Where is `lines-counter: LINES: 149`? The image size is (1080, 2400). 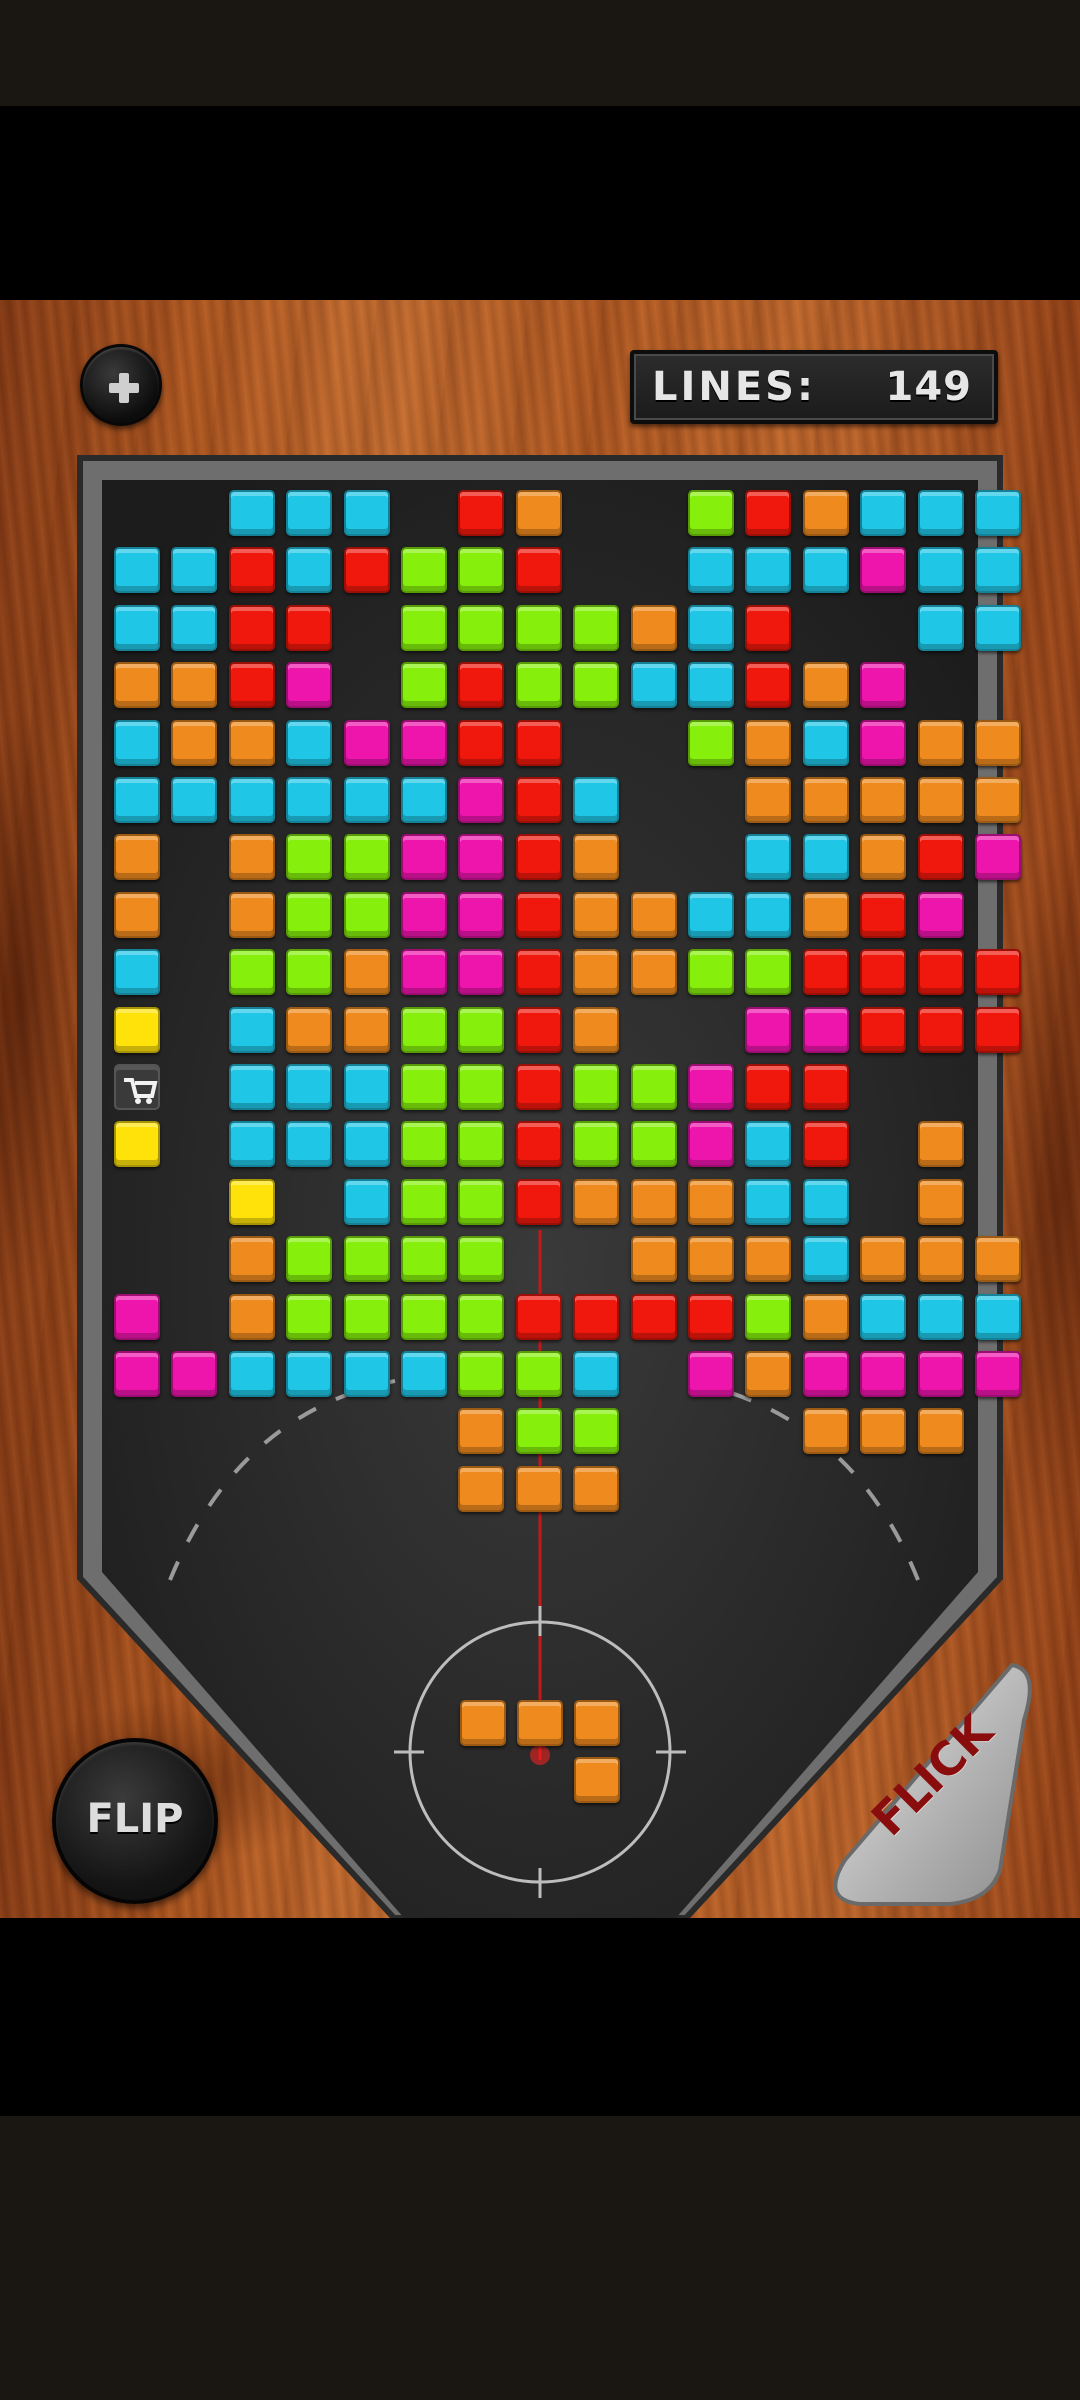
lines-counter: LINES: 149 is located at coordinates (814, 387).